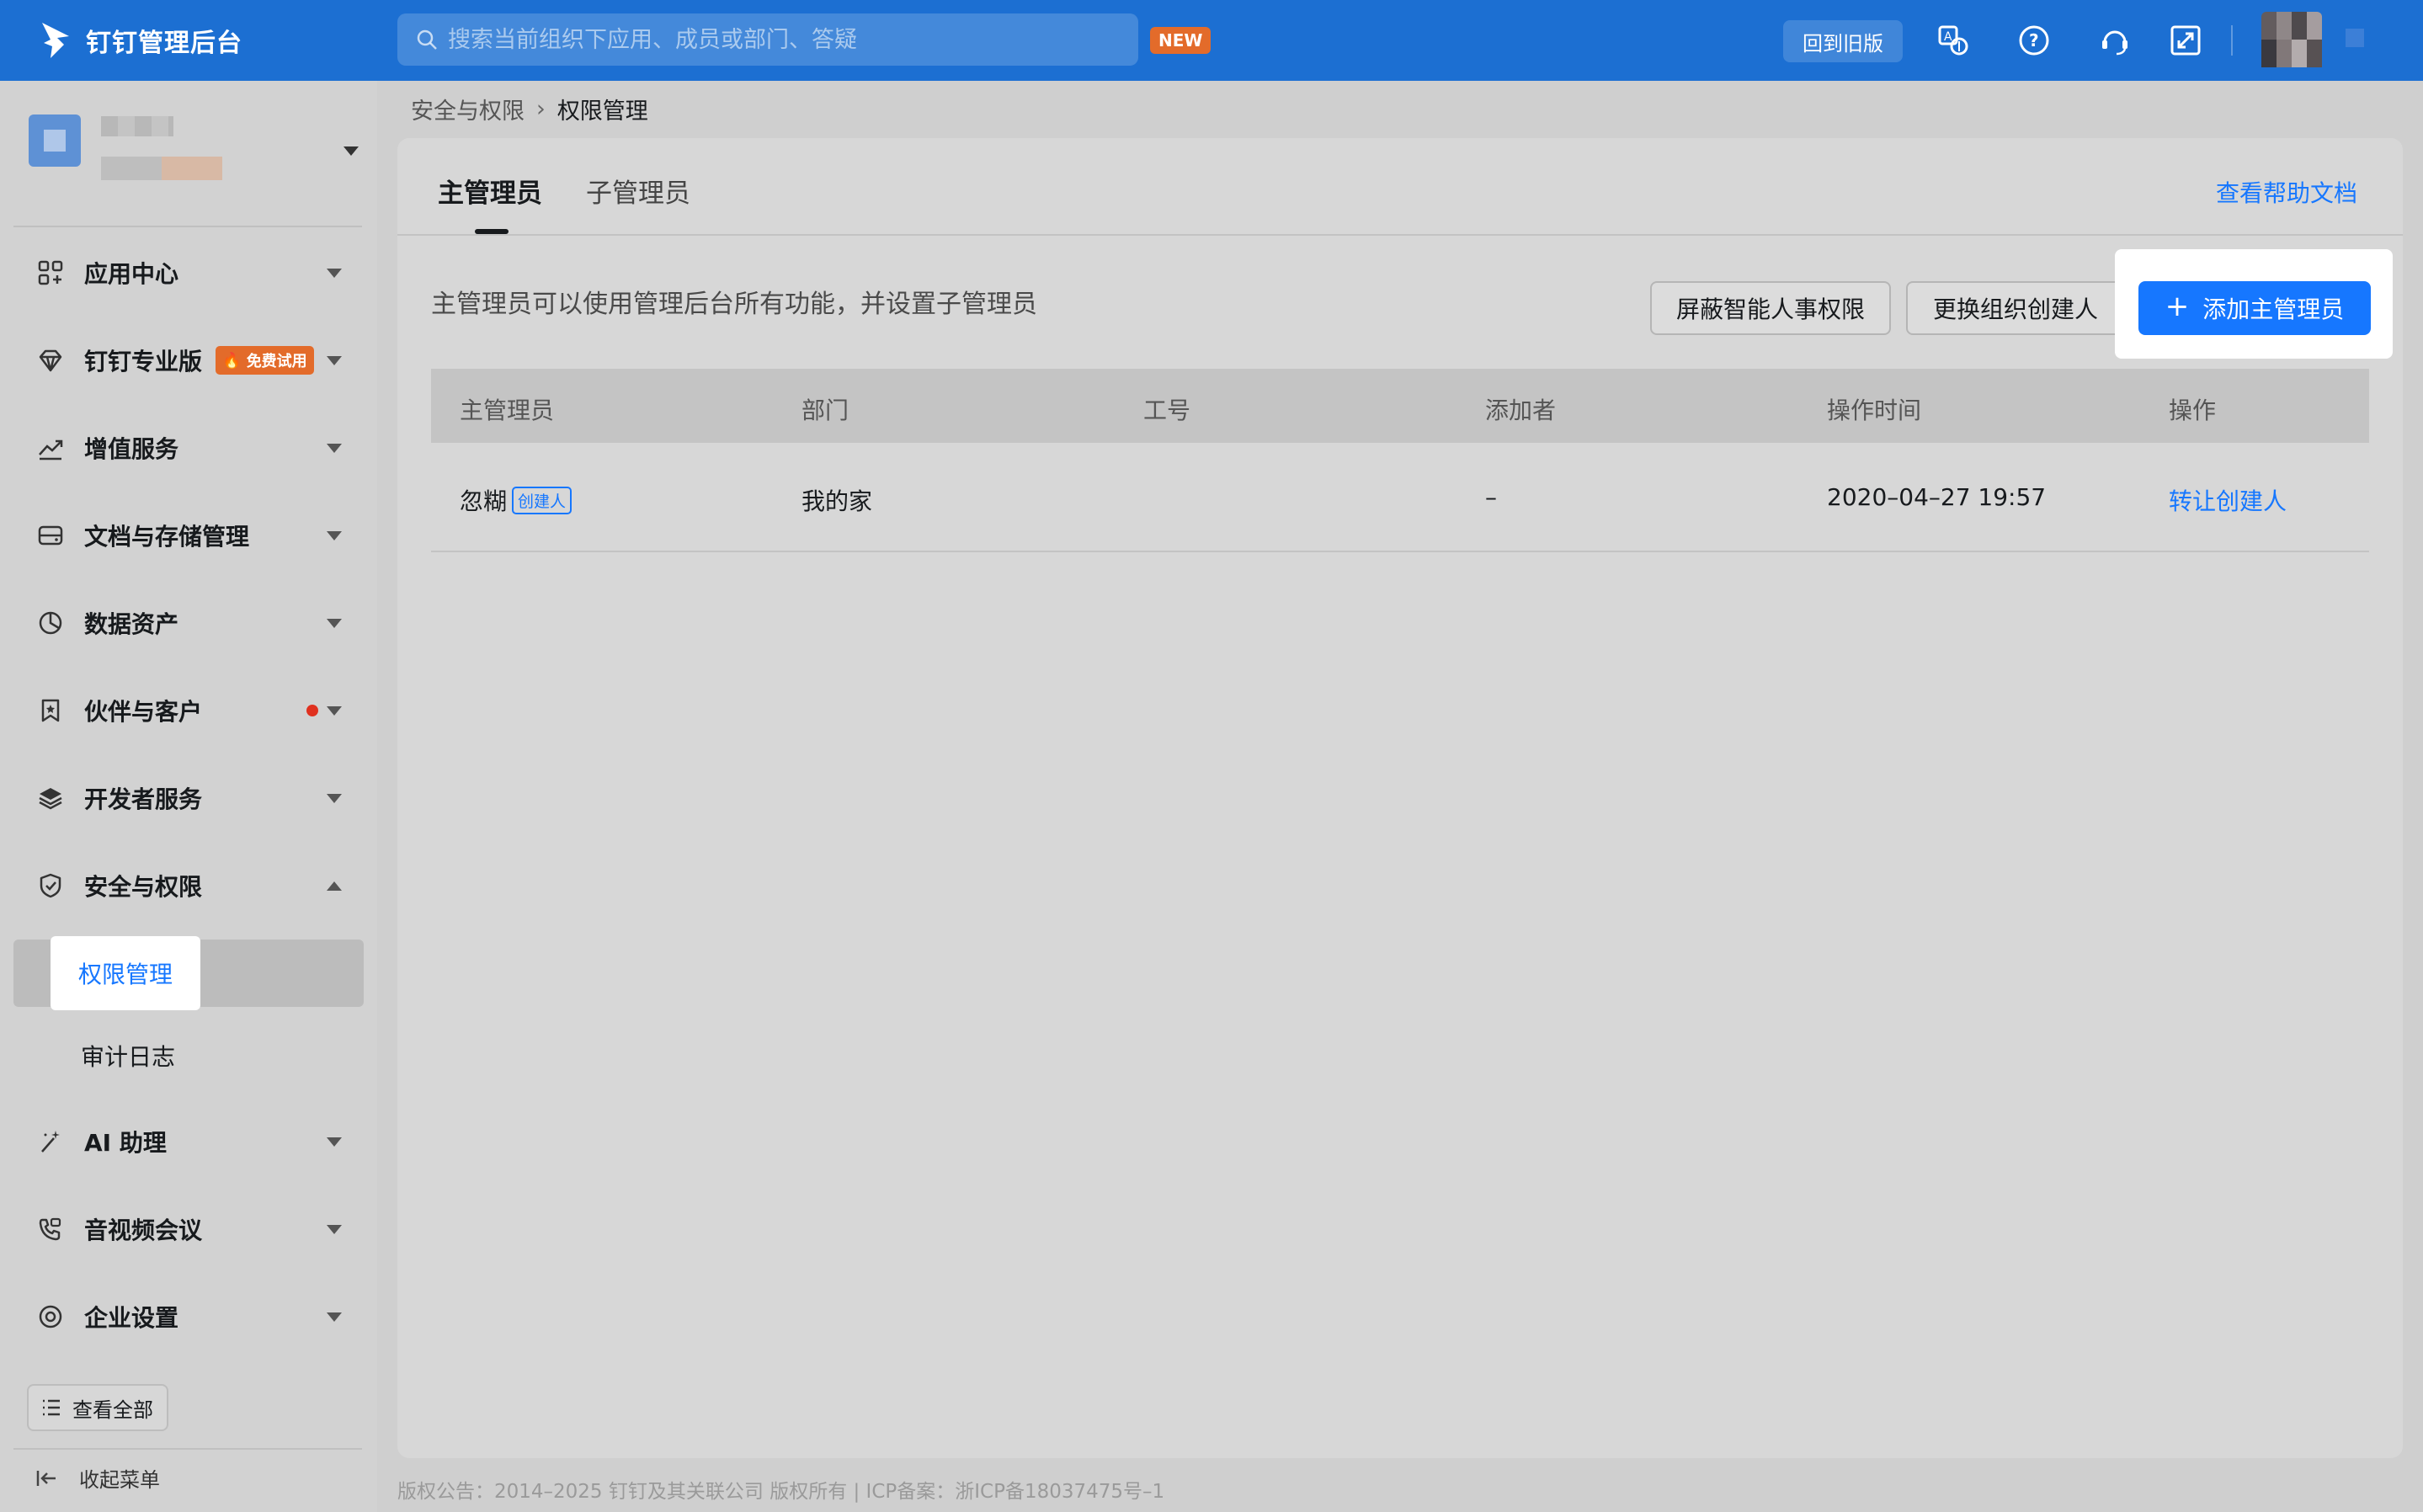 The width and height of the screenshot is (2423, 1512). Describe the element at coordinates (2355, 38) in the screenshot. I see `user-name-blurred` at that location.